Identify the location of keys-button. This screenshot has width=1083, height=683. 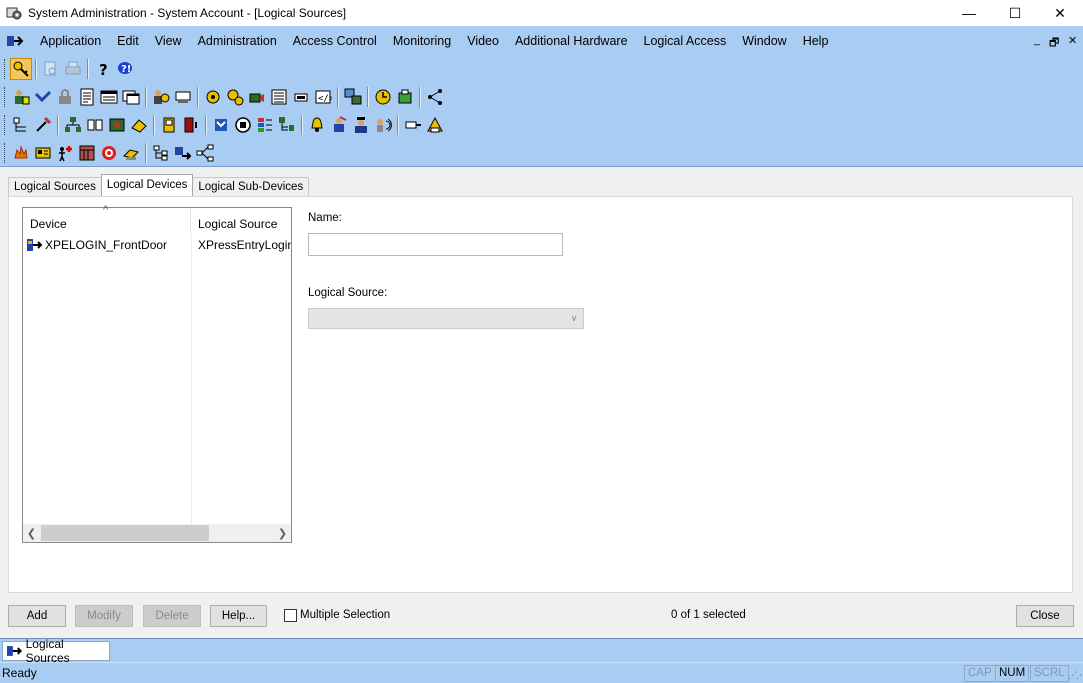
(21, 69).